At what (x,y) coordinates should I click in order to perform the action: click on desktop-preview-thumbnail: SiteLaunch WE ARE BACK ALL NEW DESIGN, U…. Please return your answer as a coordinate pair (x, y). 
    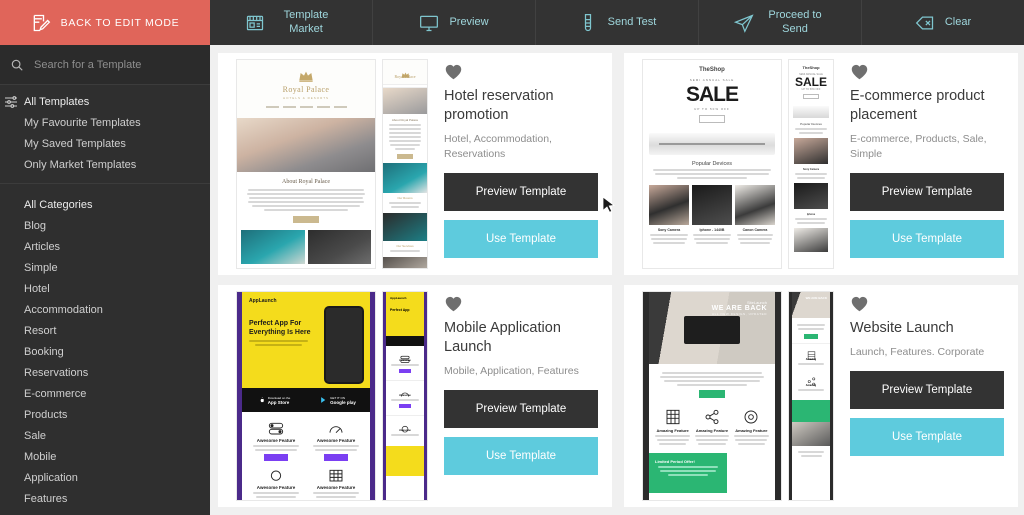
    Looking at the image, I should click on (712, 396).